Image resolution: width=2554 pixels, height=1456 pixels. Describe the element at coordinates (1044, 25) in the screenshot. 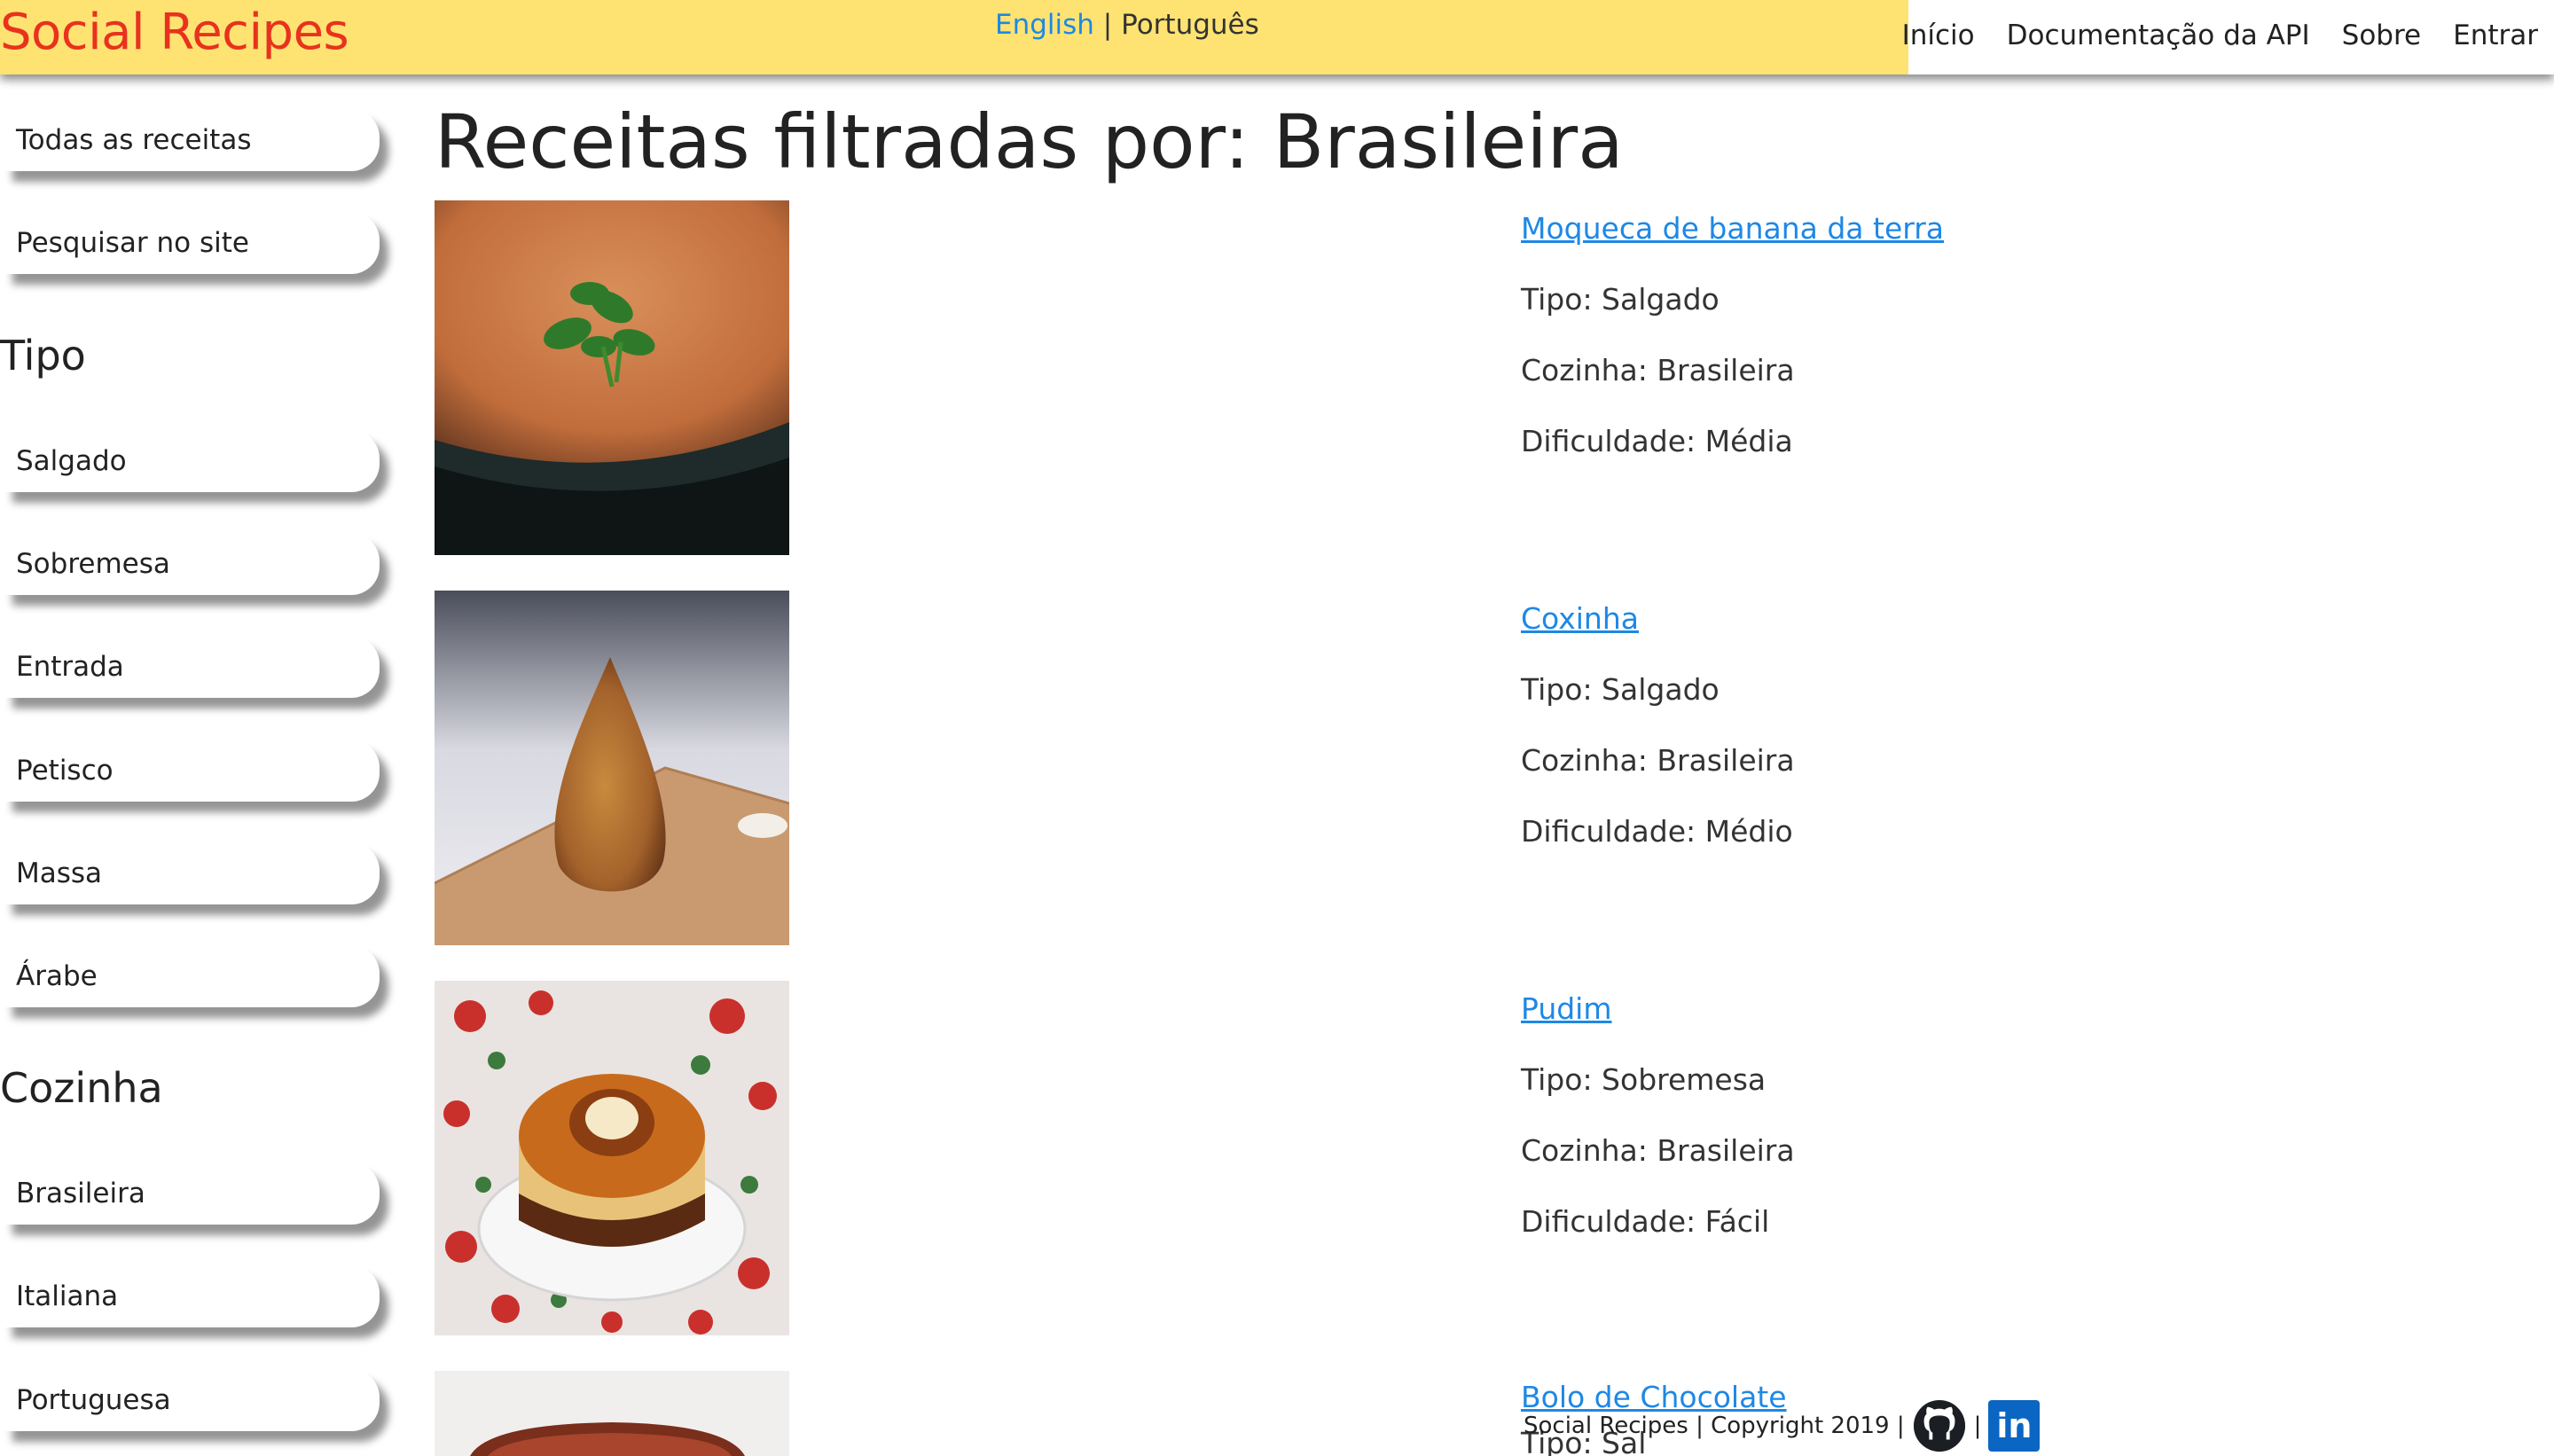

I see `lang-english-link: English` at that location.